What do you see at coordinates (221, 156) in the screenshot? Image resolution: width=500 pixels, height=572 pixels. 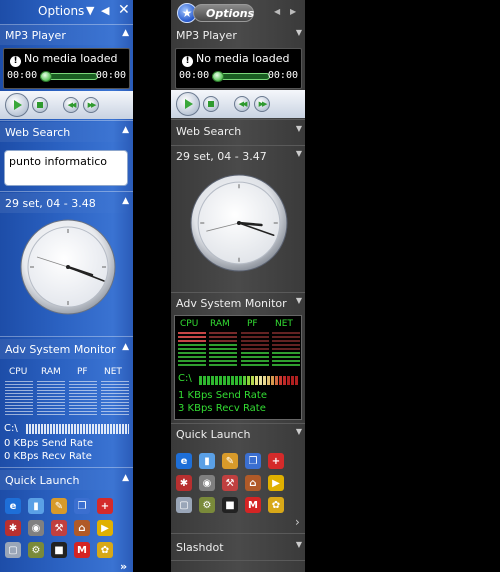 I see `date-time-label: 29 set, 04 - 3.47` at bounding box center [221, 156].